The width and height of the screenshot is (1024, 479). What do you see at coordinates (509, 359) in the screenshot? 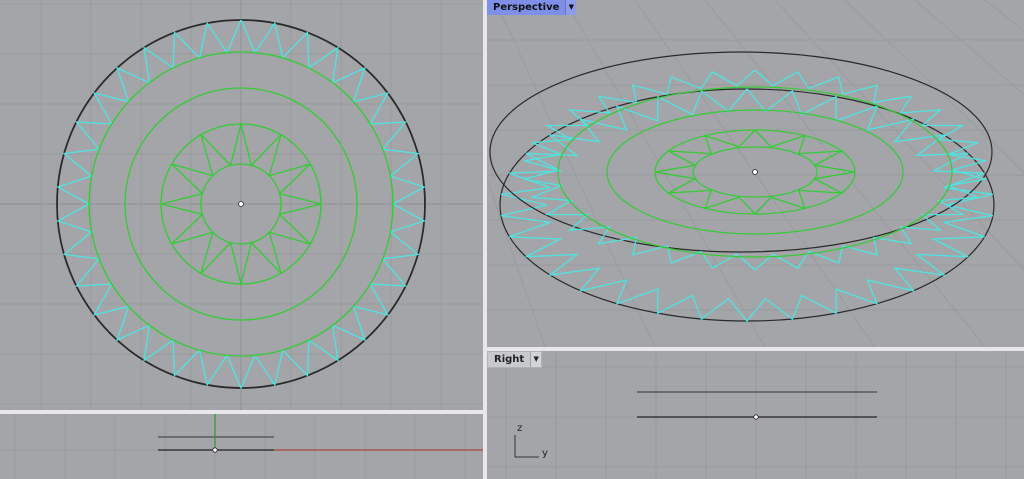
I see `viewport-tab-label: Right` at bounding box center [509, 359].